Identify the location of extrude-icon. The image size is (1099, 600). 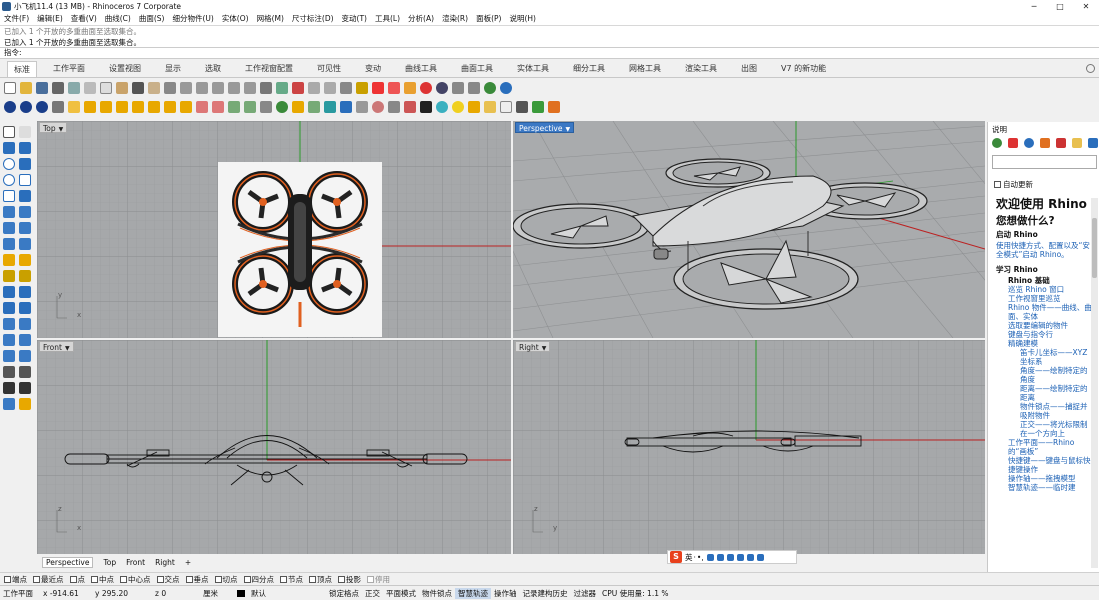
(314, 107).